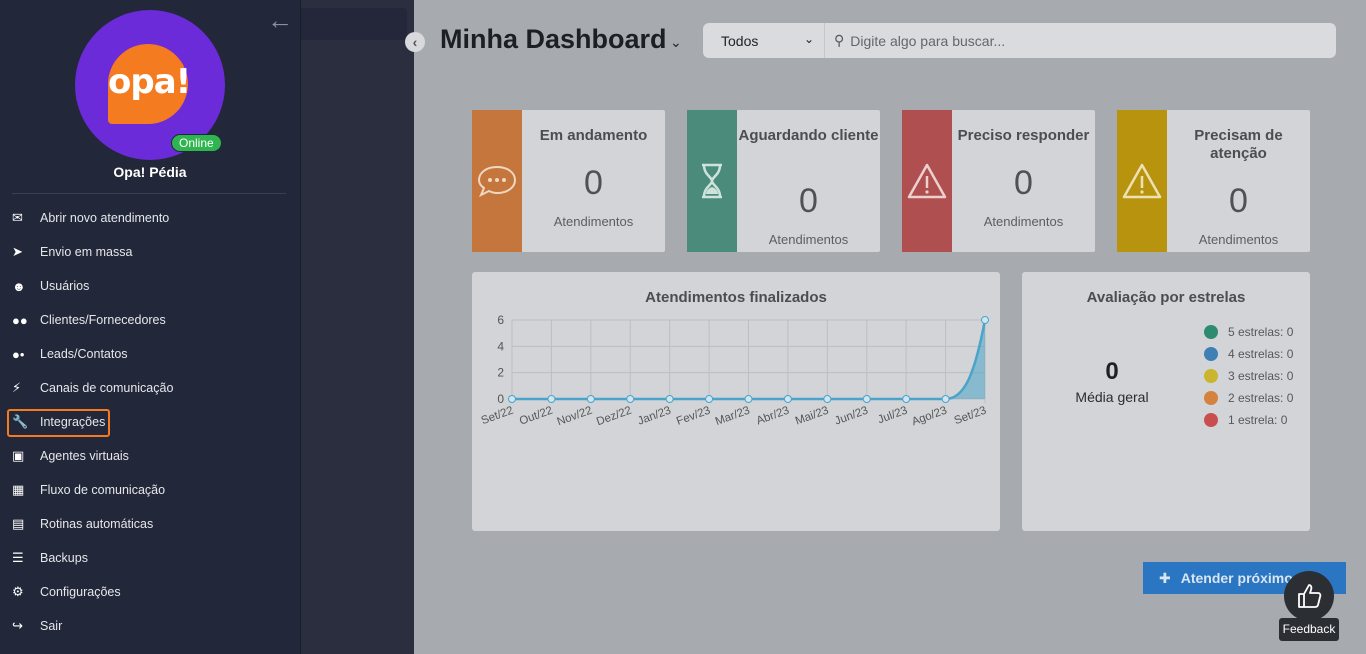 This screenshot has width=1366, height=654. Describe the element at coordinates (107, 388) in the screenshot. I see `sidebar-item-label: Canais de comunicação` at that location.